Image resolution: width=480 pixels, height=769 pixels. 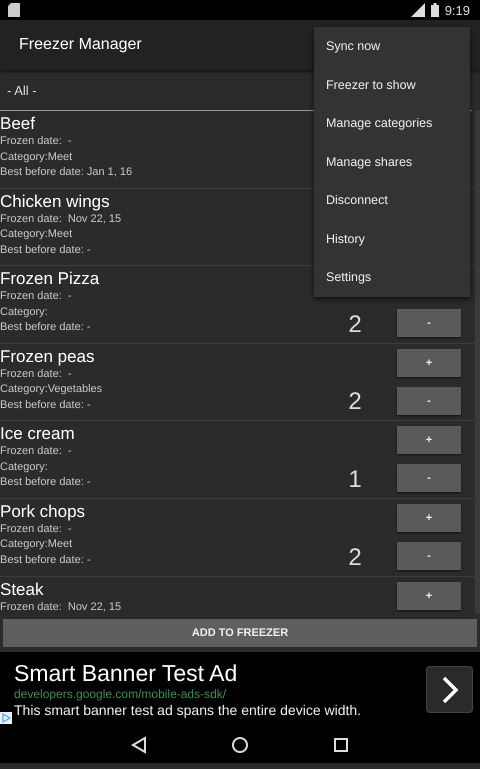 What do you see at coordinates (18, 123) in the screenshot?
I see `item-name: Beef` at bounding box center [18, 123].